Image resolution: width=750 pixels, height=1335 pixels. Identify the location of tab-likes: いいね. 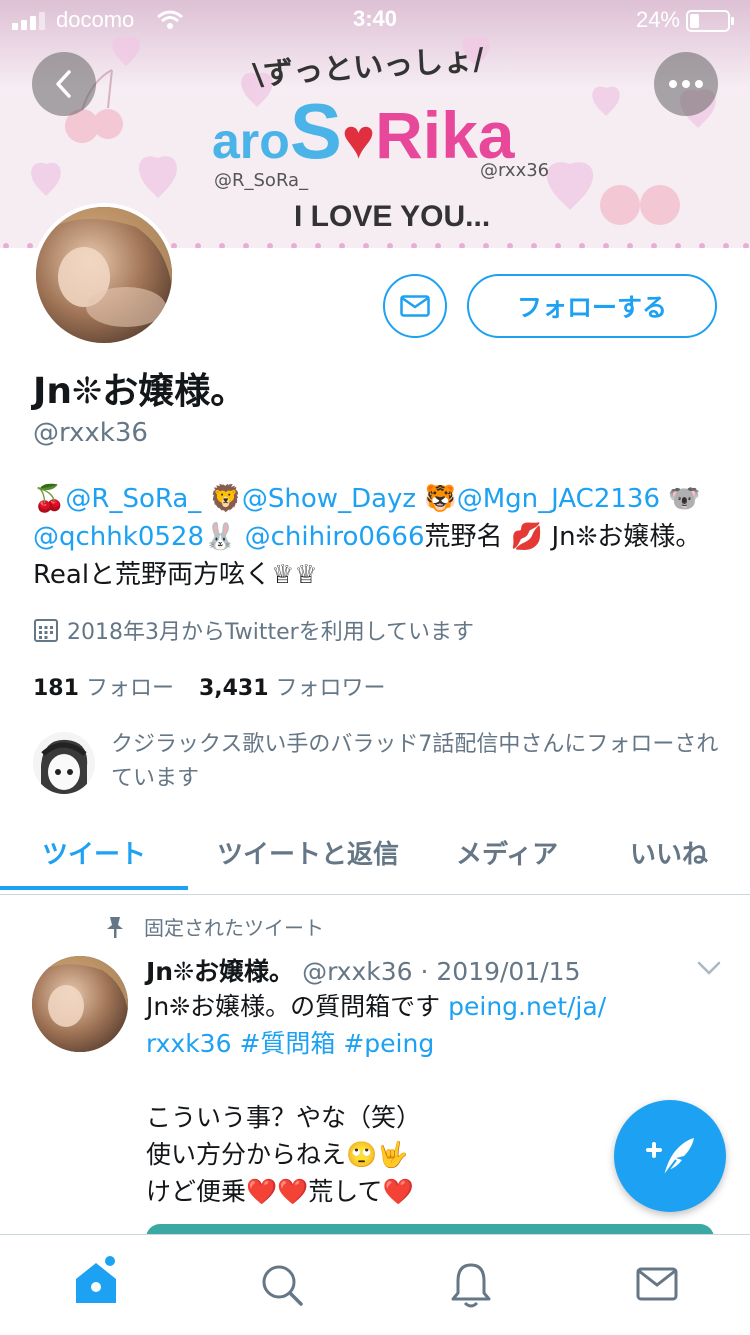
(669, 852).